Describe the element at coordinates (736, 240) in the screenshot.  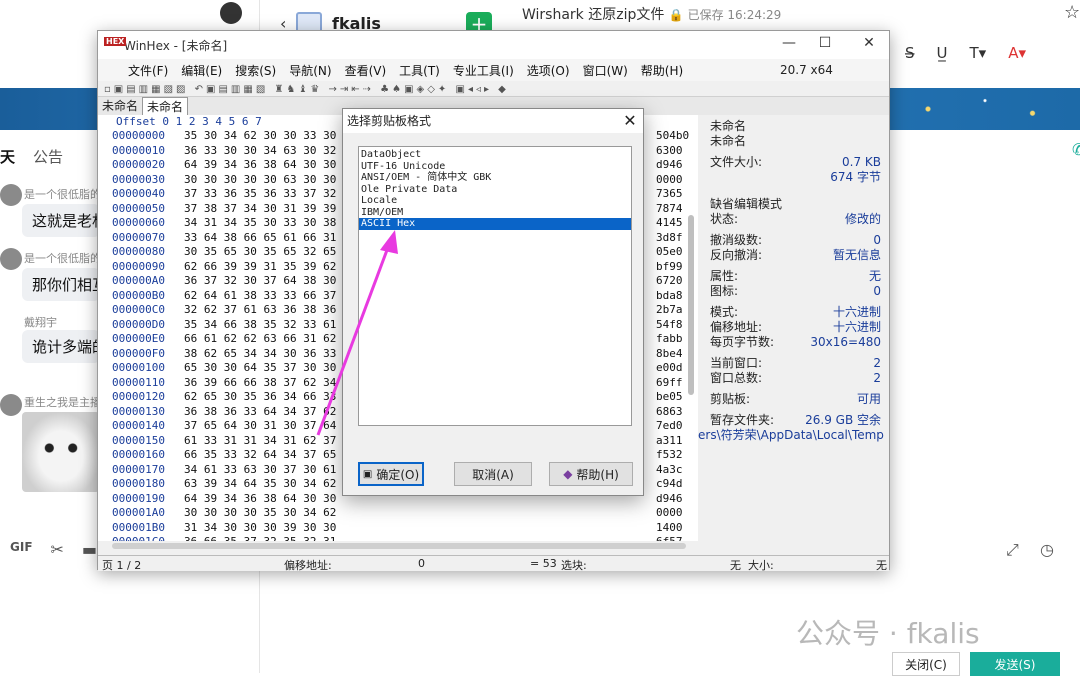
I see `undo-level-label: 撤消级数:` at that location.